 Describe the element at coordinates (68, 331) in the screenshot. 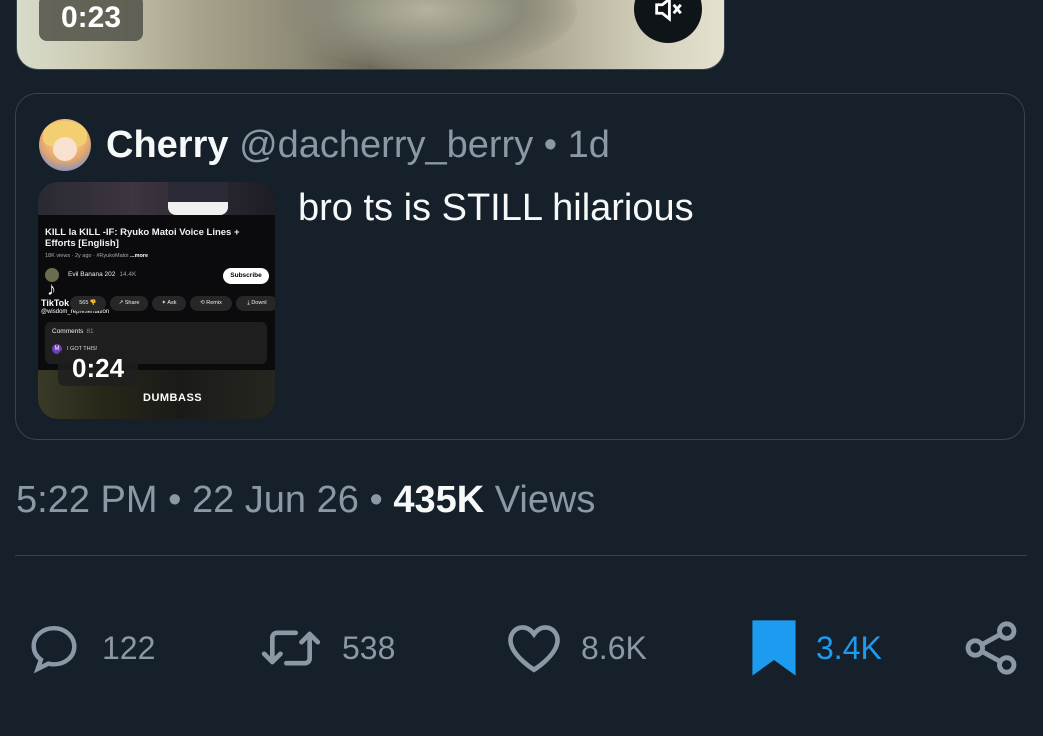

I see `comments-label: Comments` at that location.